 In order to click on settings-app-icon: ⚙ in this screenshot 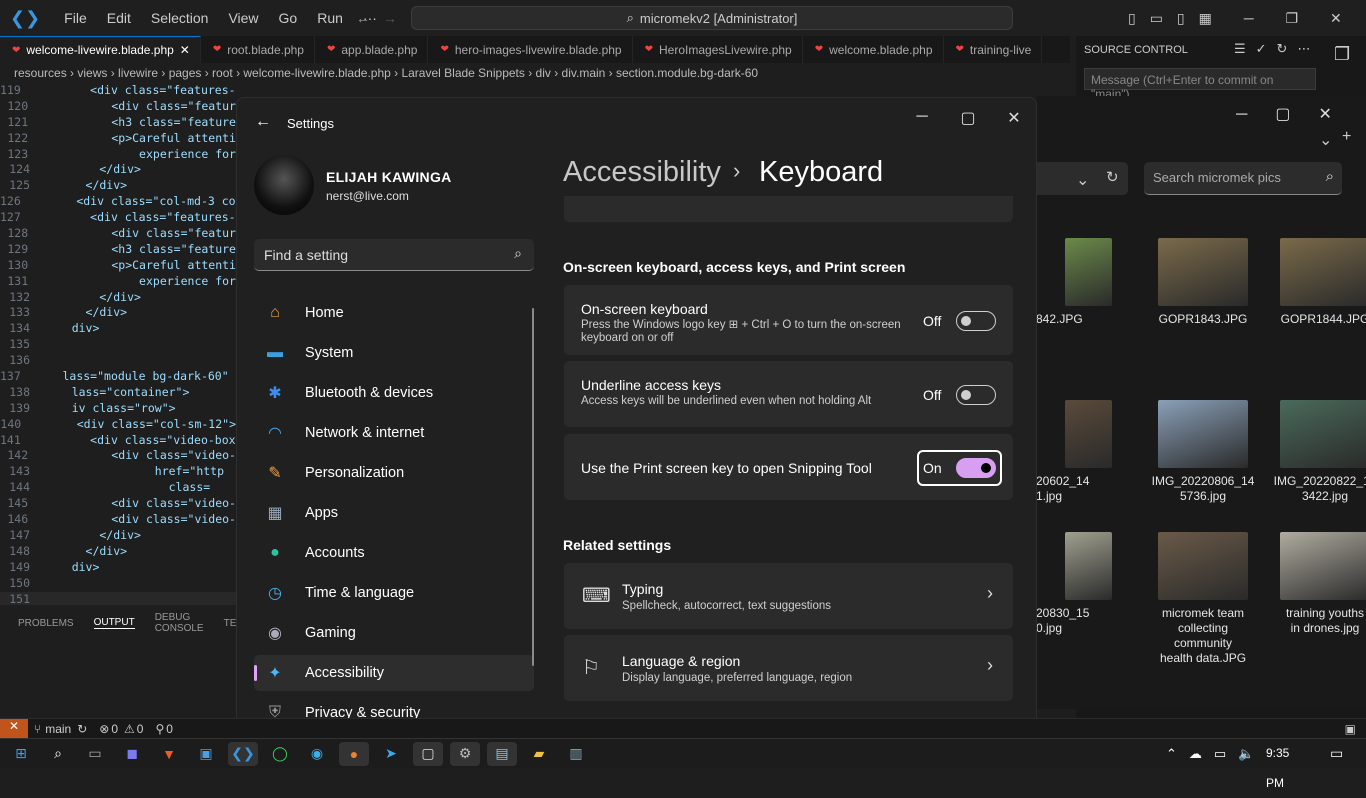, I will do `click(465, 753)`.